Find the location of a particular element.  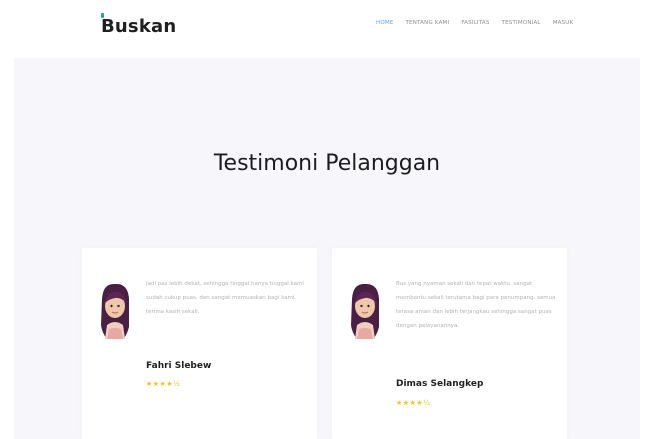

testimonial-author: Dimas Selangkep is located at coordinates (440, 384).